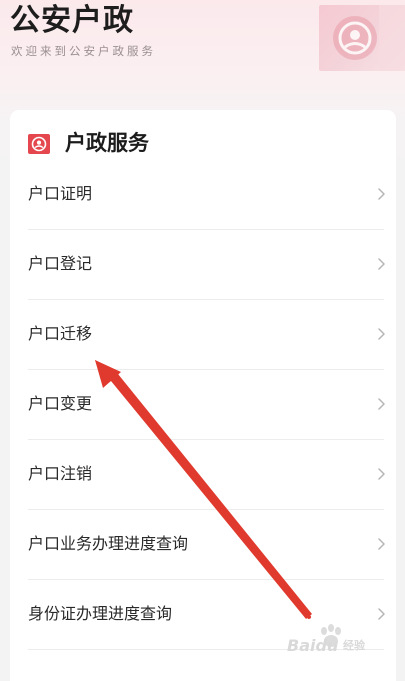 This screenshot has width=405, height=681. What do you see at coordinates (313, 645) in the screenshot?
I see `watermark-text: Baidu` at bounding box center [313, 645].